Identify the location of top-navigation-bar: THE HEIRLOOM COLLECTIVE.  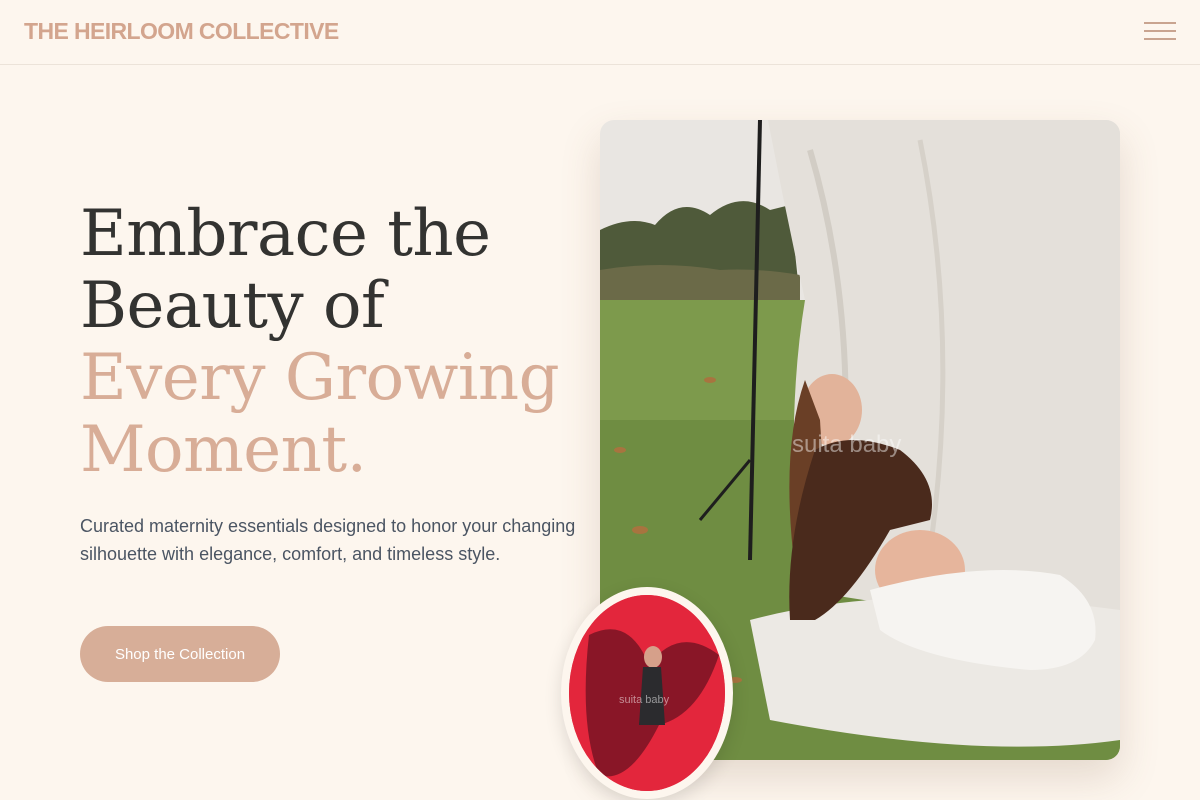
(600, 32).